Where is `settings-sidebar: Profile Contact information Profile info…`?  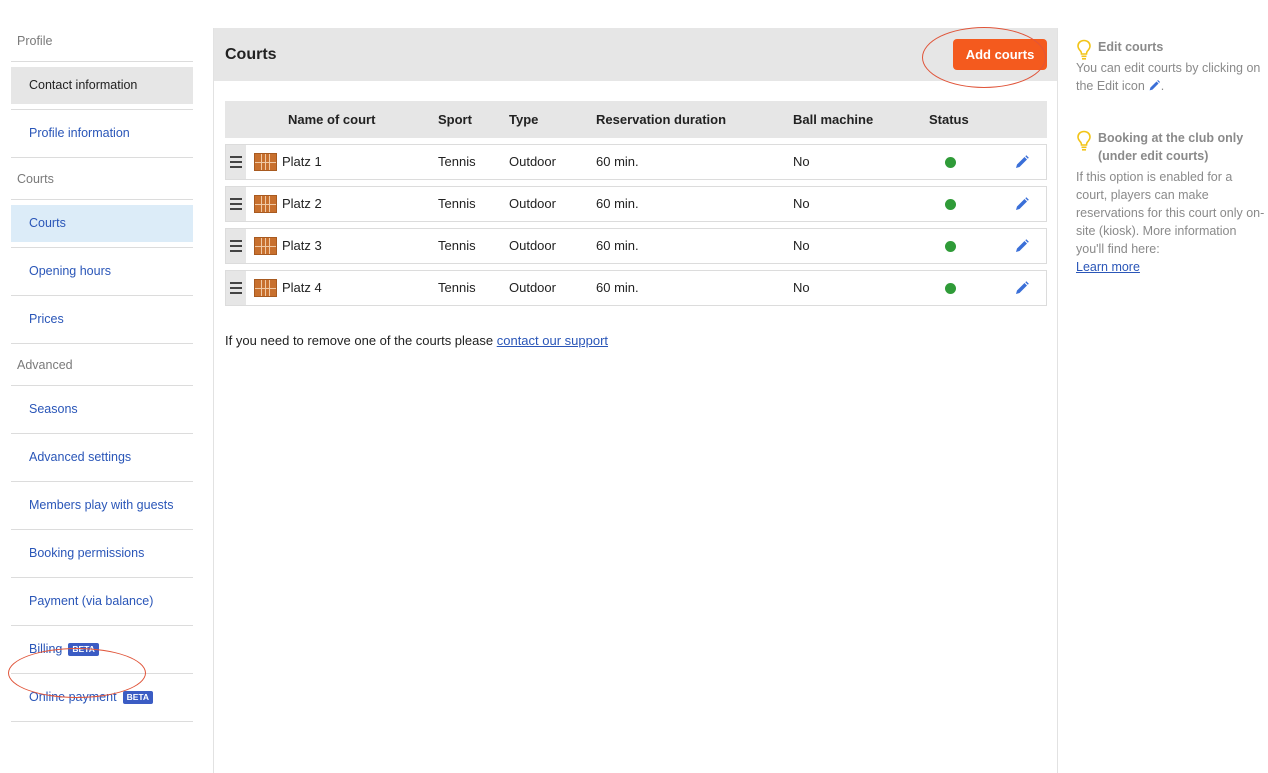
settings-sidebar: Profile Contact information Profile info… is located at coordinates (102, 371).